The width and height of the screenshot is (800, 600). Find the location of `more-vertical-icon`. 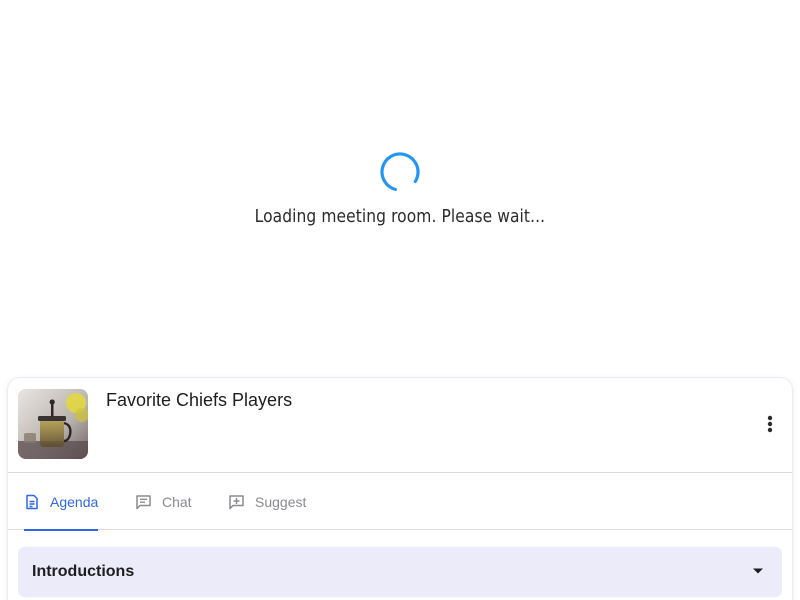

more-vertical-icon is located at coordinates (770, 424).